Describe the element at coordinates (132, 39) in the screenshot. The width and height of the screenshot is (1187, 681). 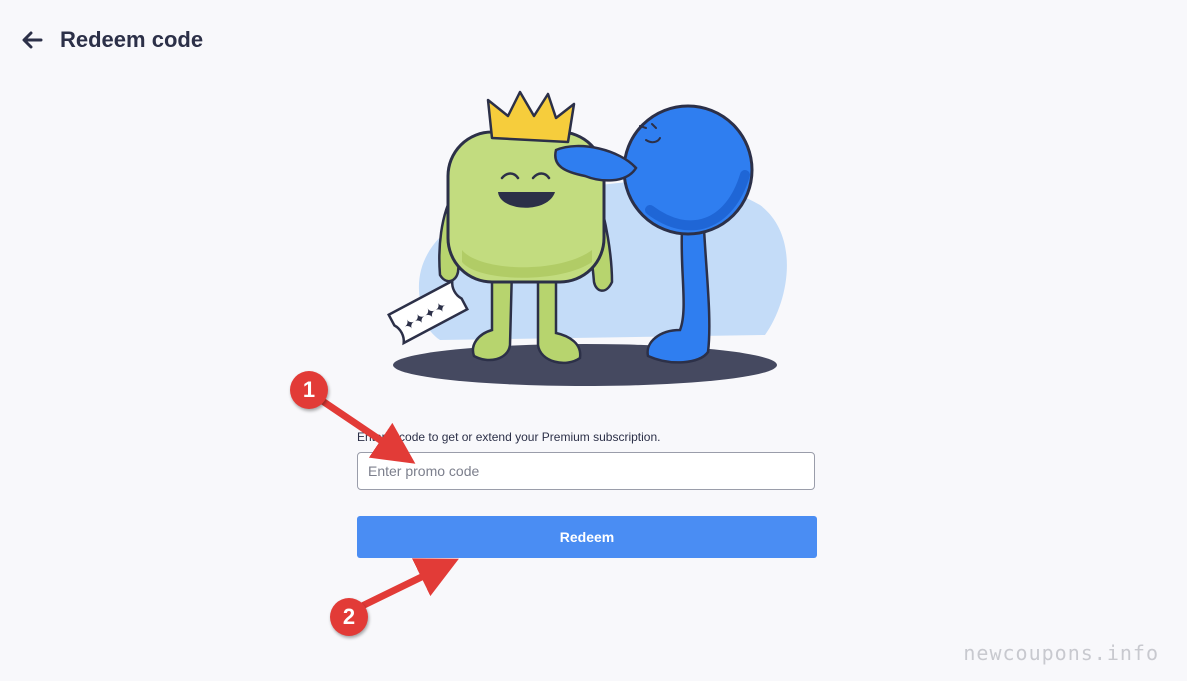
I see `page-title: Redeem code` at that location.